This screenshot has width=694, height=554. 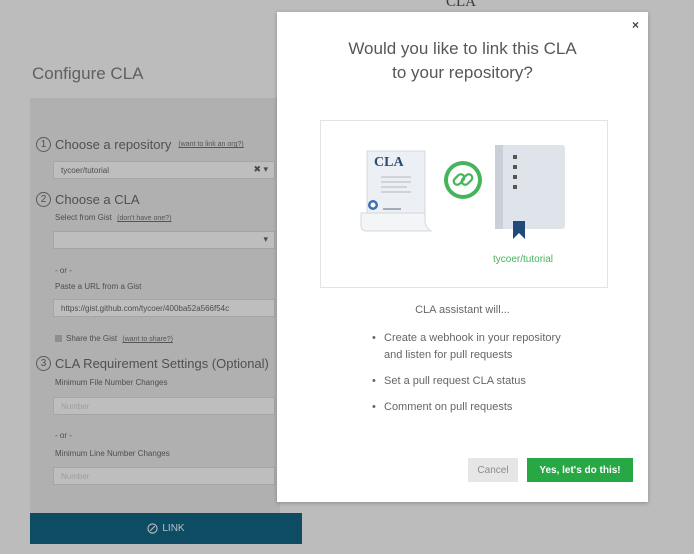 What do you see at coordinates (493, 470) in the screenshot?
I see `cancel-button: Cancel` at bounding box center [493, 470].